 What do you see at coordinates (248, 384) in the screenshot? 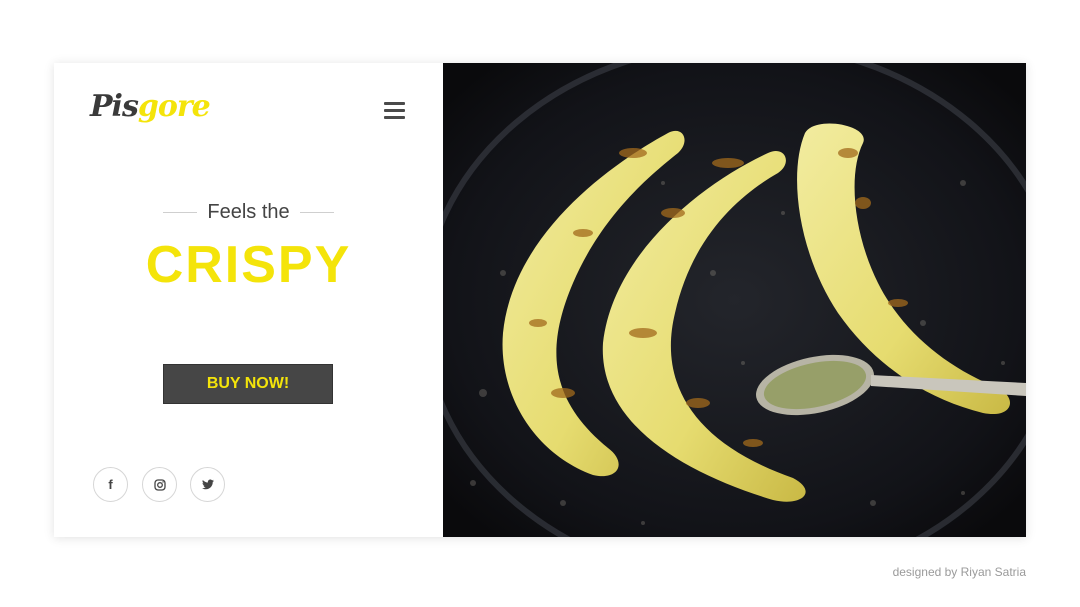
I see `buy-now-button: BUY NOW!` at bounding box center [248, 384].